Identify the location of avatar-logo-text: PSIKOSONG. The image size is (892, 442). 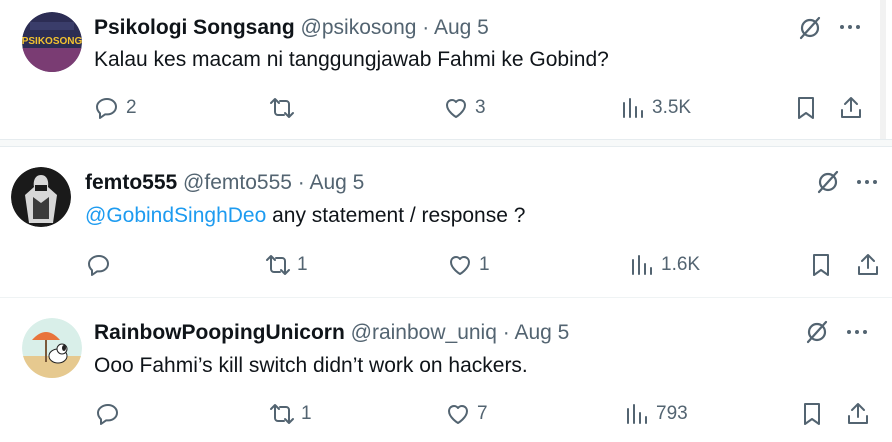
(52, 41).